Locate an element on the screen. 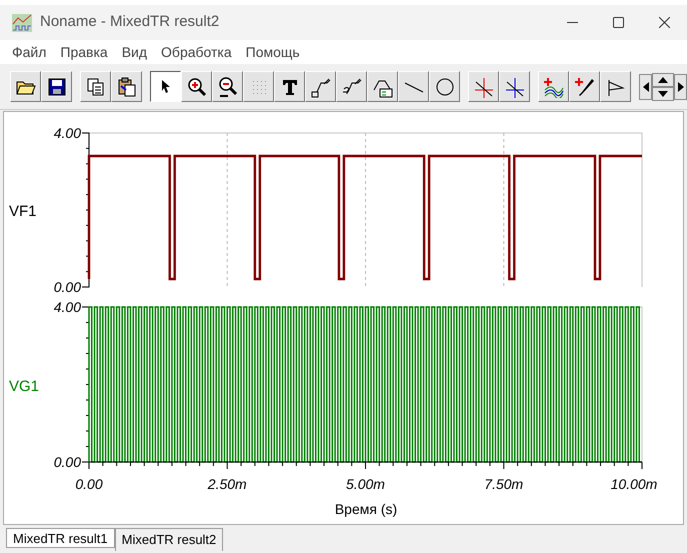 This screenshot has width=687, height=553. document-tab: MixedTR result2 is located at coordinates (169, 539).